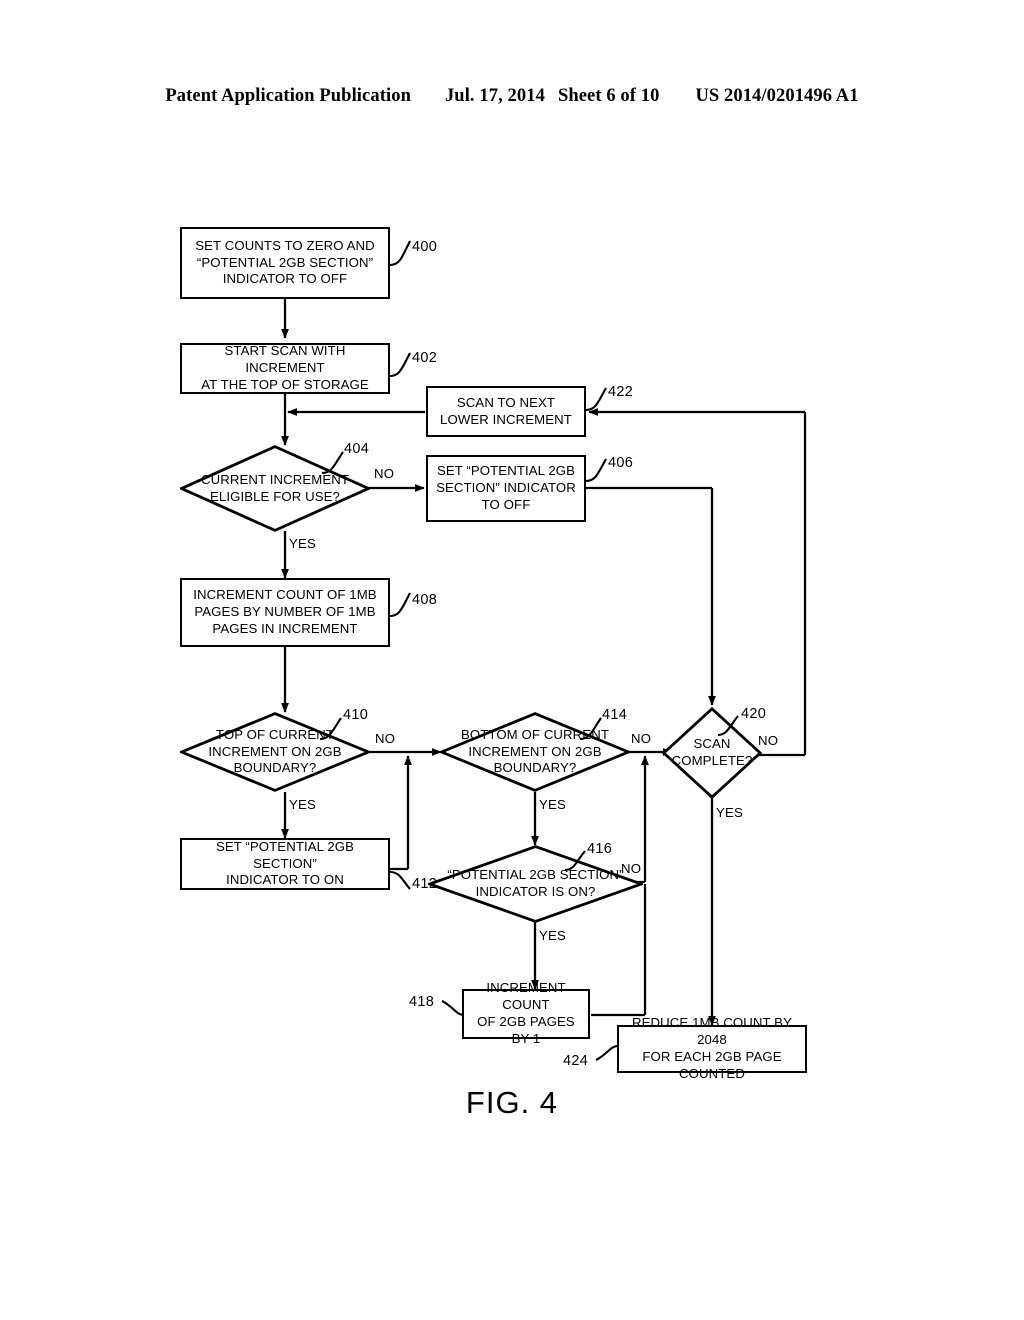 The height and width of the screenshot is (1320, 1024). I want to click on figure-caption: FIG. 4, so click(512, 1102).